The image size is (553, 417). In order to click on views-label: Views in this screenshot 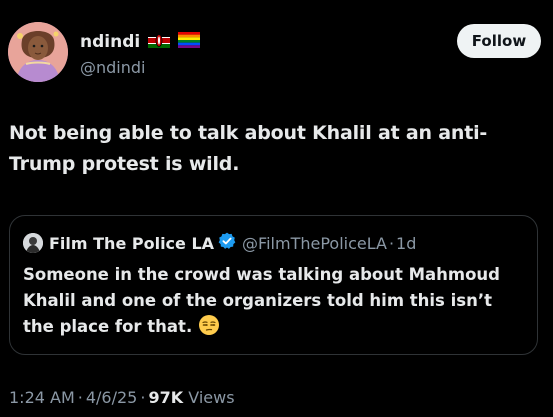, I will do `click(211, 397)`.